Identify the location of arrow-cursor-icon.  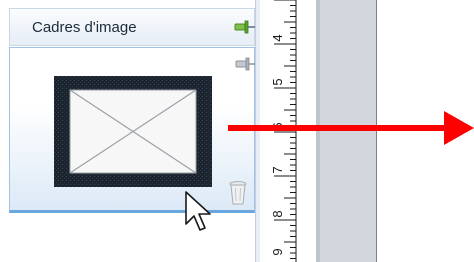
(198, 211).